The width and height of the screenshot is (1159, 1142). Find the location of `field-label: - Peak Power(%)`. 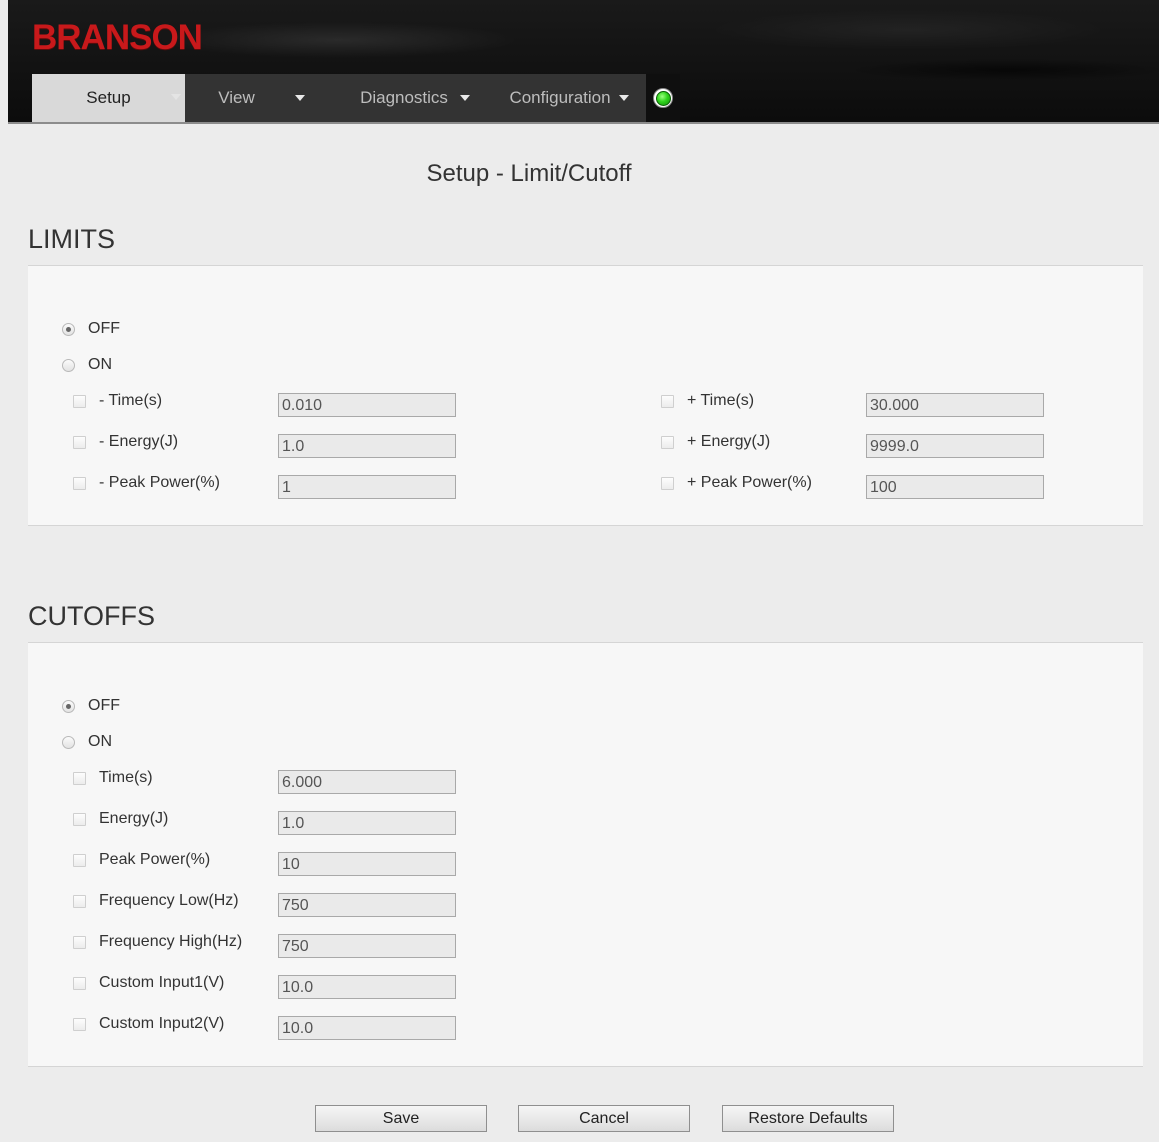

field-label: - Peak Power(%) is located at coordinates (159, 482).